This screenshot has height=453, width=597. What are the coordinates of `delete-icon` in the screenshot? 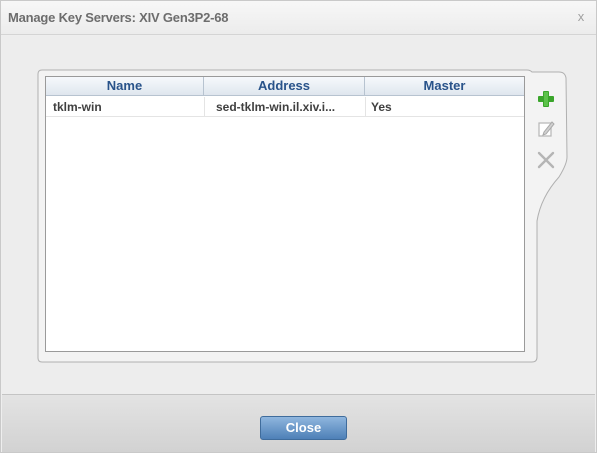 It's located at (546, 160).